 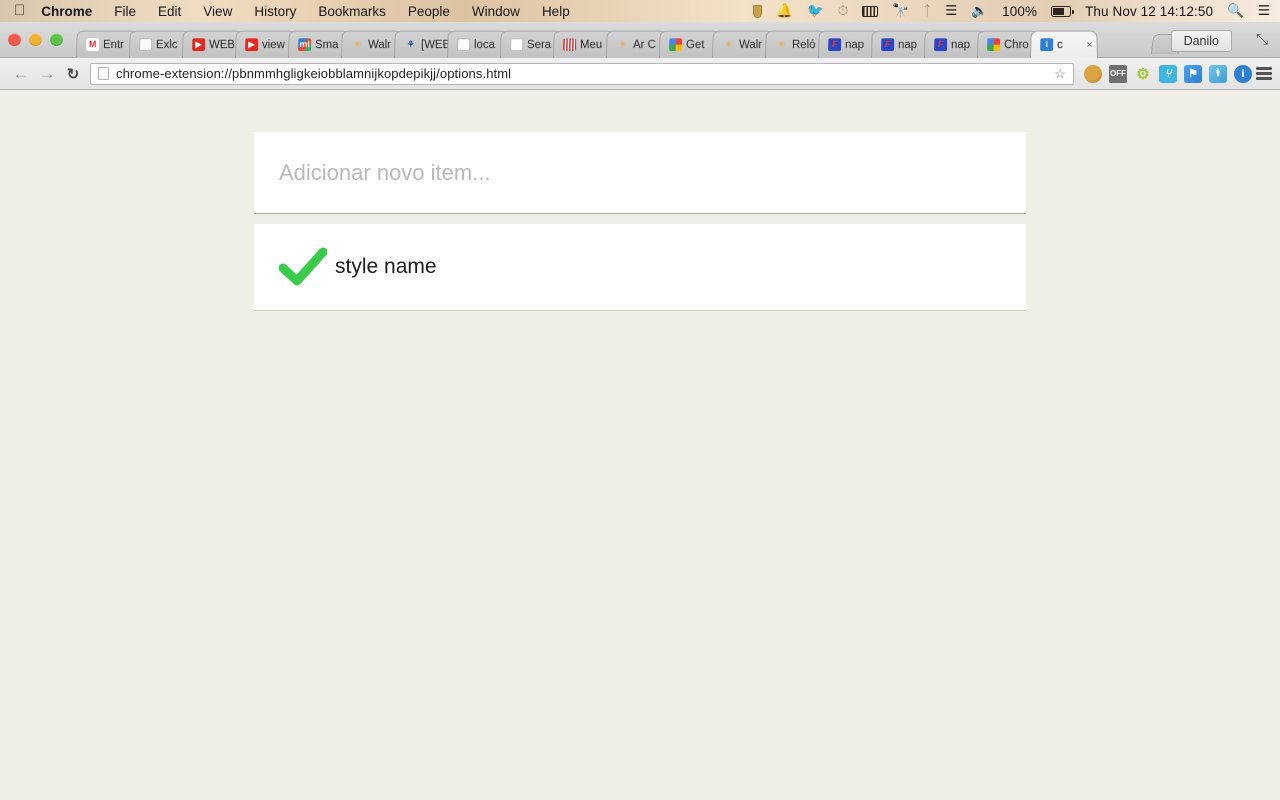 I want to click on close-window-button, so click(x=14, y=39).